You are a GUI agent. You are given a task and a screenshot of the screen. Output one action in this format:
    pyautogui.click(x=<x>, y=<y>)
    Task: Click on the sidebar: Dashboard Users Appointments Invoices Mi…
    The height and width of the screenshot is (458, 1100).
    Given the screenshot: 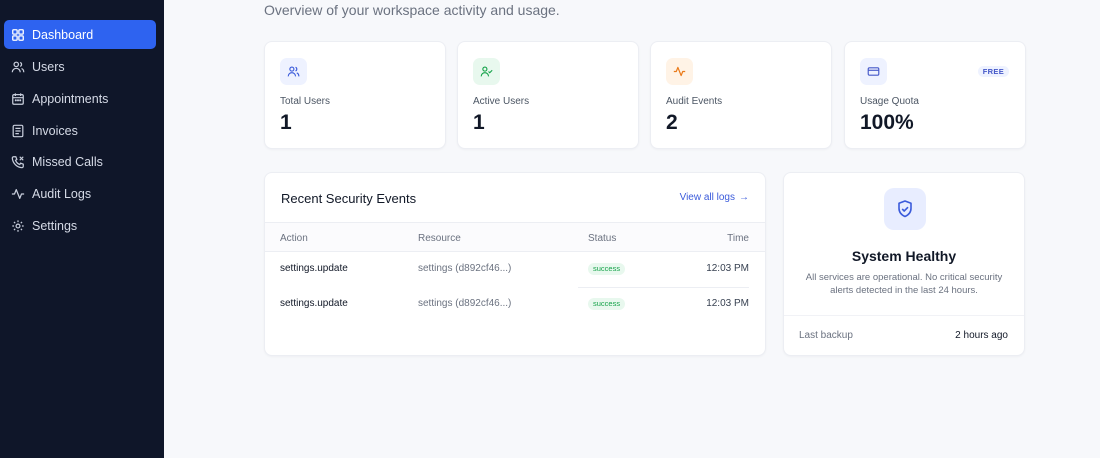 What is the action you would take?
    pyautogui.click(x=82, y=229)
    